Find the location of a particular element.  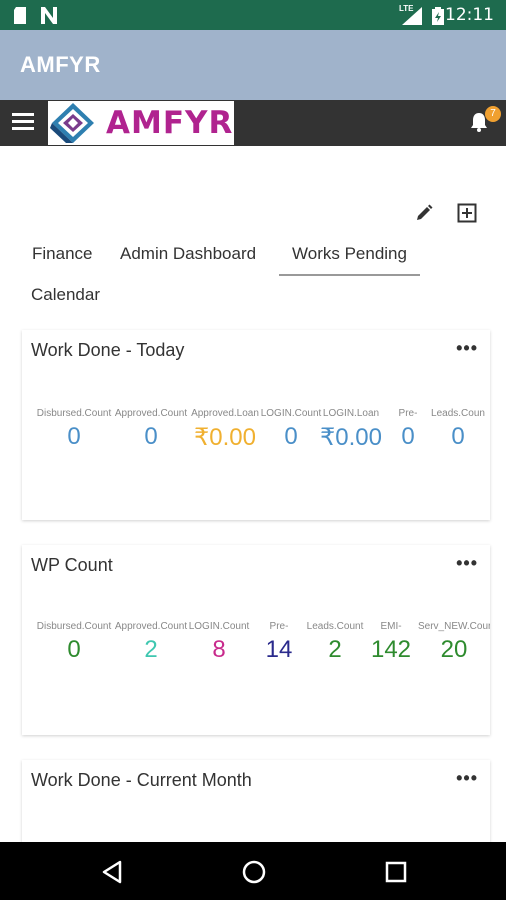

top-nav-bar: AMFYR is located at coordinates (253, 123).